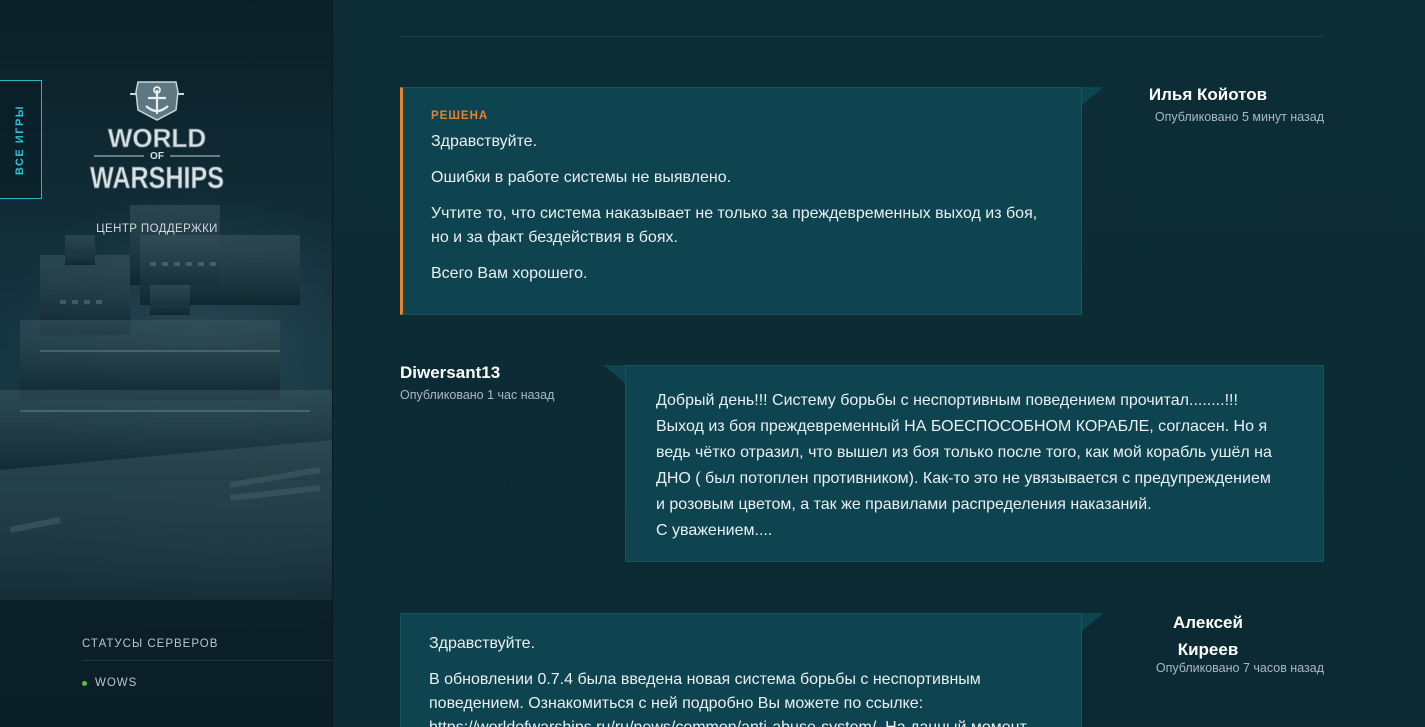 The height and width of the screenshot is (727, 1425). I want to click on support-center-label: ЦЕНТР ПОДДЕРЖКИ, so click(157, 229).